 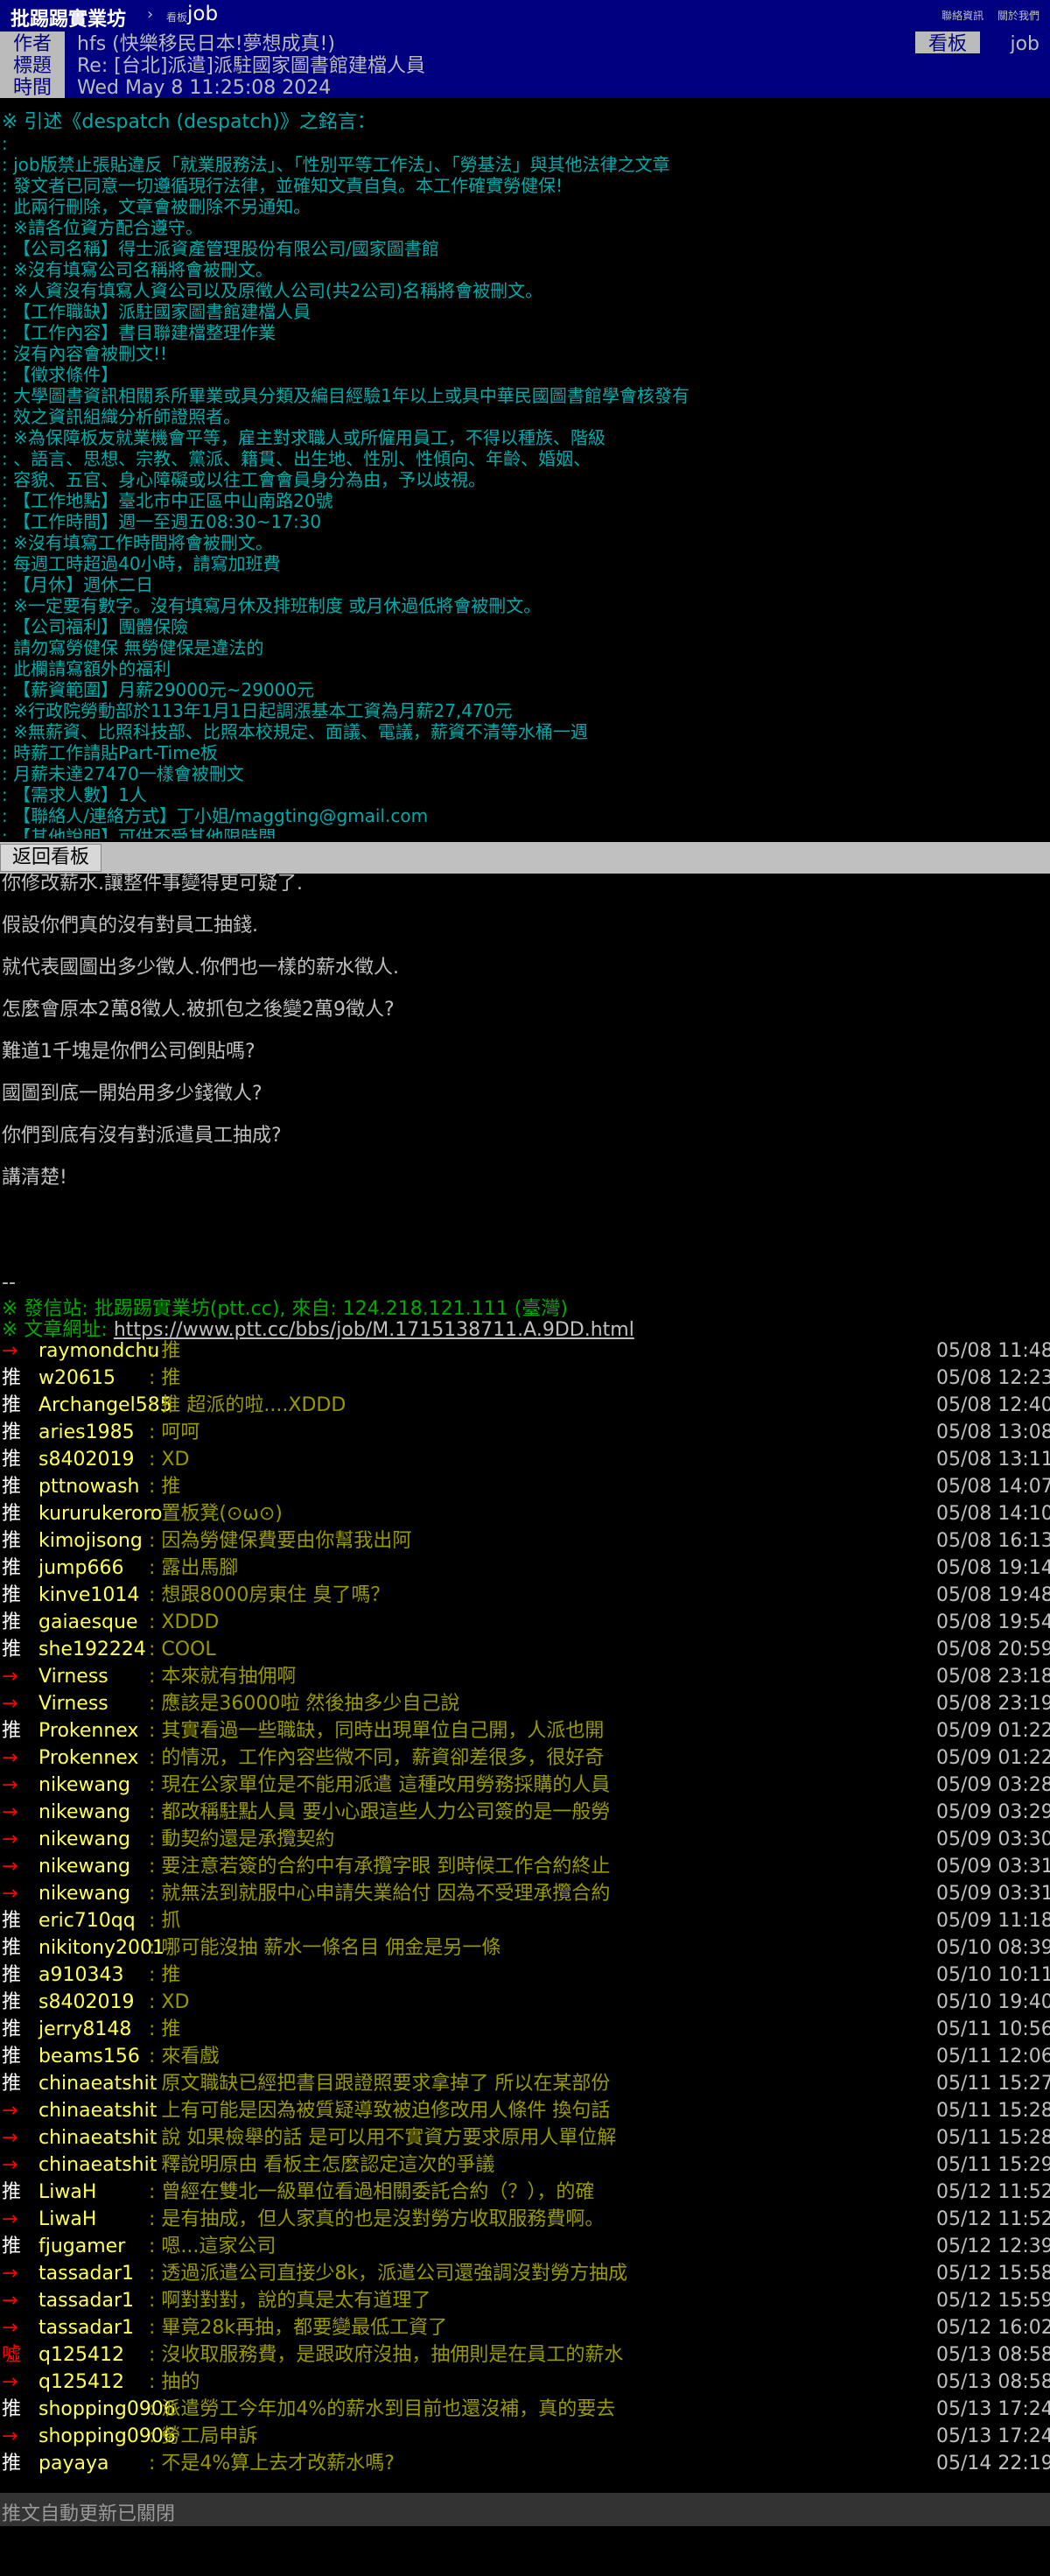 I want to click on push-time: 05/11 15:28, so click(x=993, y=2138).